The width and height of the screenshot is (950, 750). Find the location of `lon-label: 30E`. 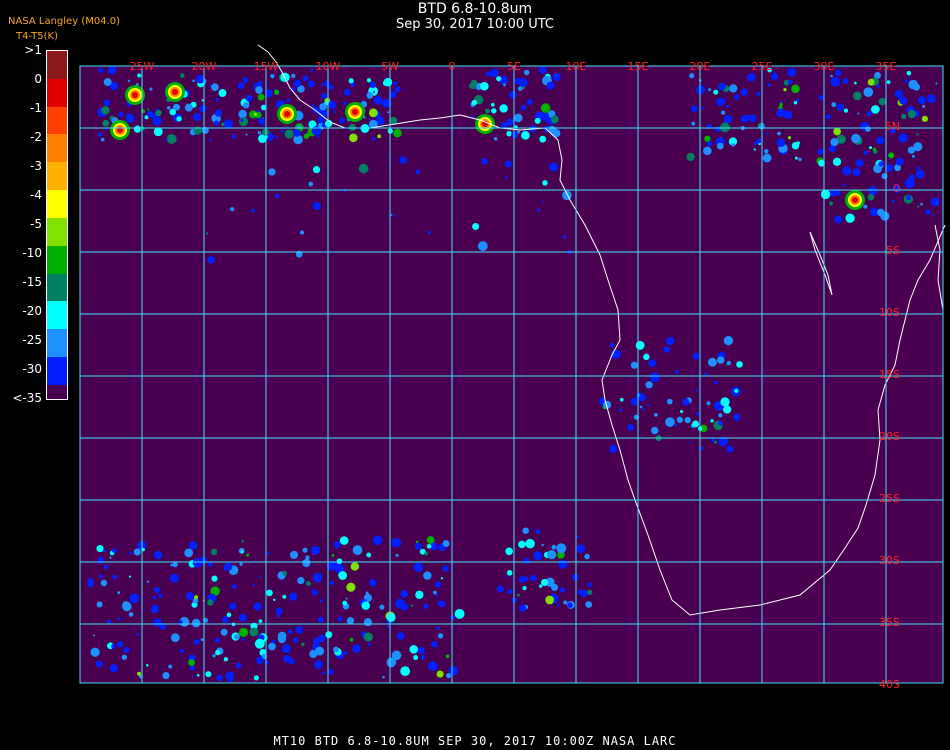

lon-label: 30E is located at coordinates (824, 66).